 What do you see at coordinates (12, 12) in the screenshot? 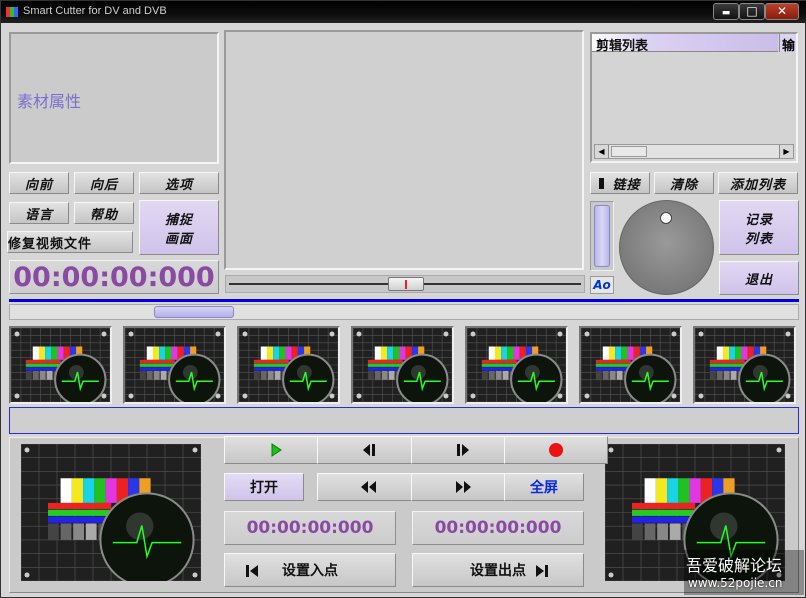
I see `app-icon` at bounding box center [12, 12].